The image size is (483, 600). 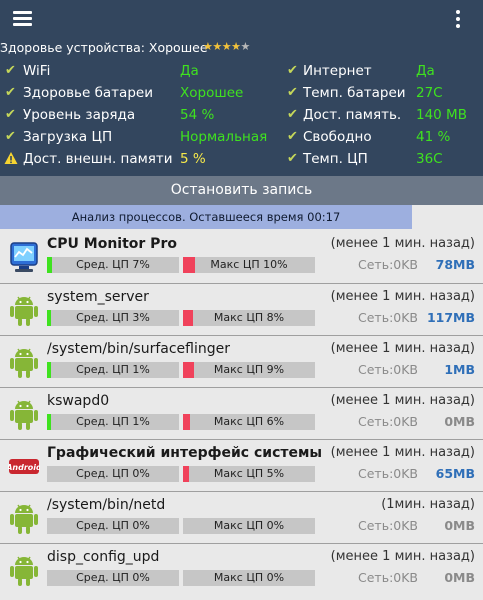 I want to click on status-label: Уровень заряда, so click(x=79, y=115).